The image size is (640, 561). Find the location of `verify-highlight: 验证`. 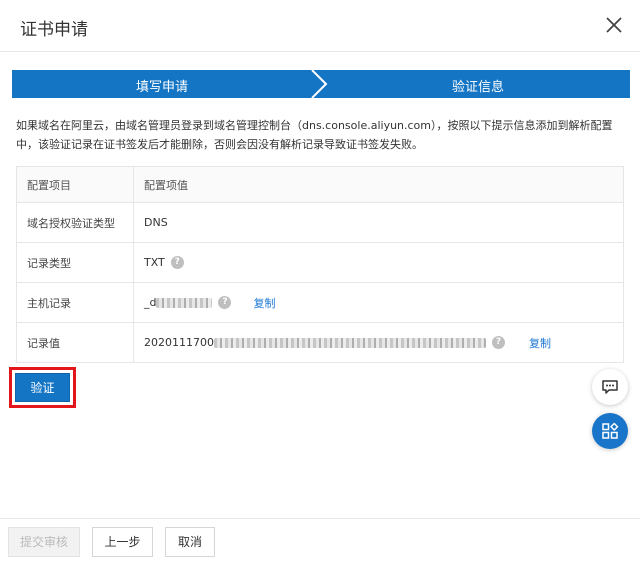

verify-highlight: 验证 is located at coordinates (42, 387).